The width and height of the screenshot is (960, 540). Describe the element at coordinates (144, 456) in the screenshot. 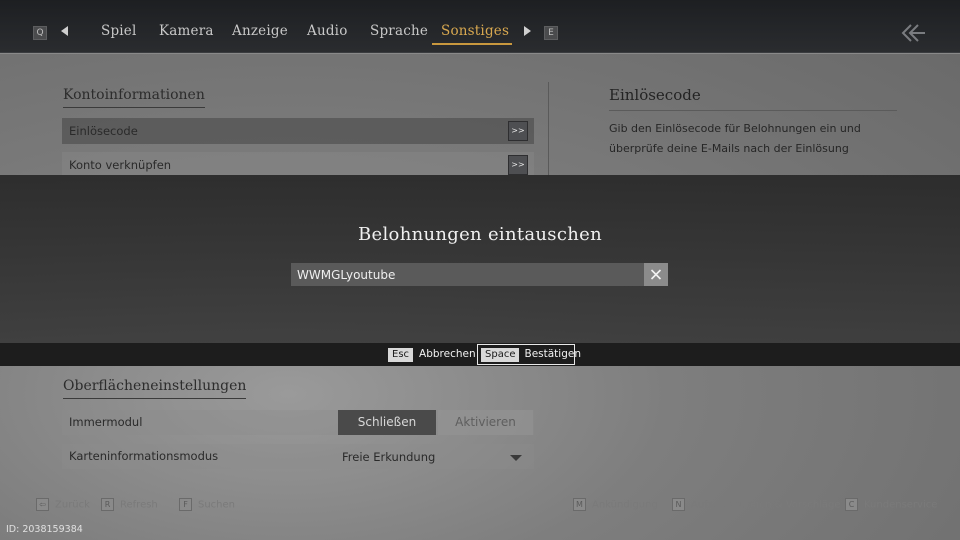

I see `row-label: Karteninformationsmodus` at that location.